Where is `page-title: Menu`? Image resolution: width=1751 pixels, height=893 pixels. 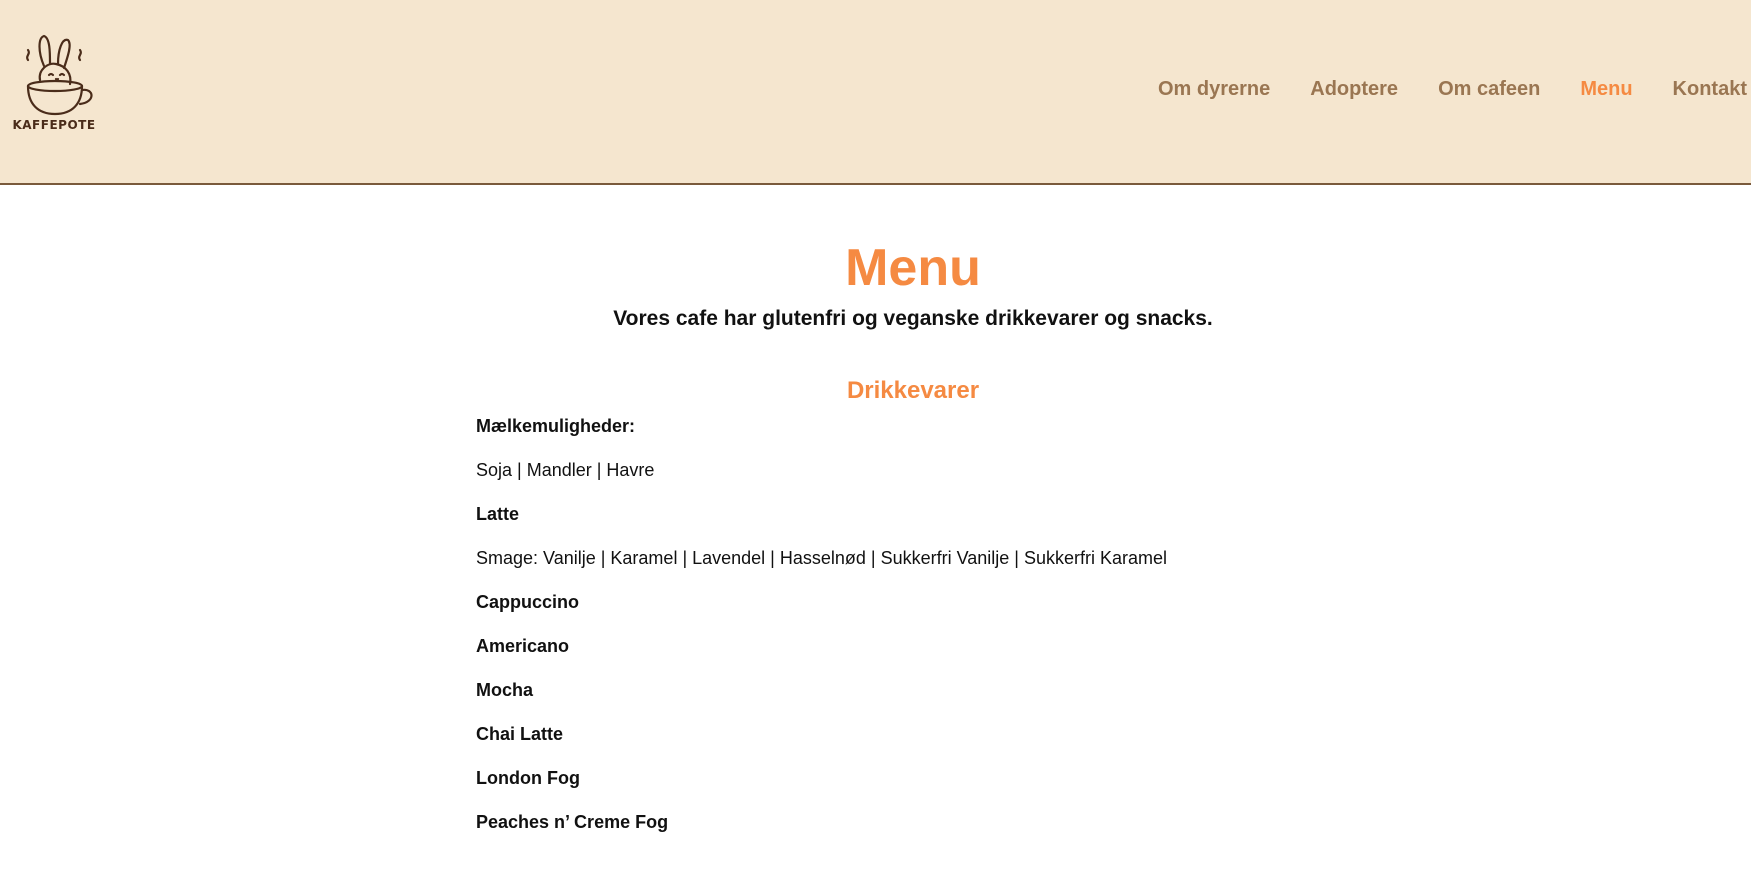 page-title: Menu is located at coordinates (913, 268).